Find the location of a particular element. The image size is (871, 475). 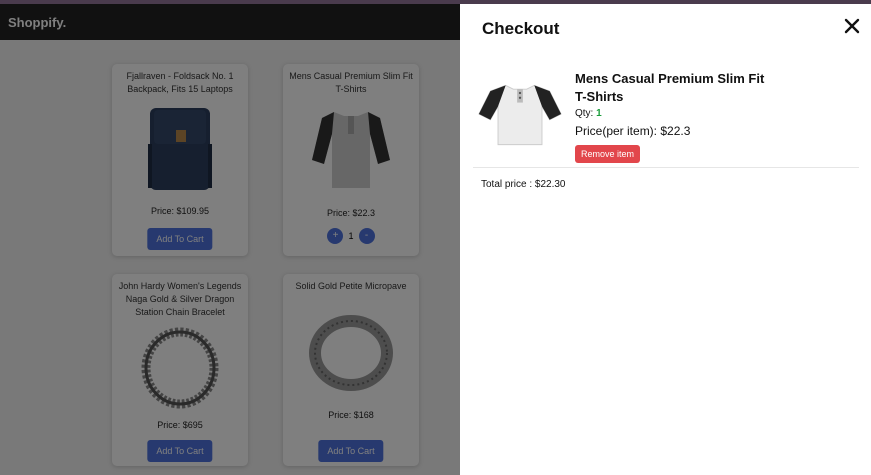

drawer-title: Checkout is located at coordinates (521, 28).